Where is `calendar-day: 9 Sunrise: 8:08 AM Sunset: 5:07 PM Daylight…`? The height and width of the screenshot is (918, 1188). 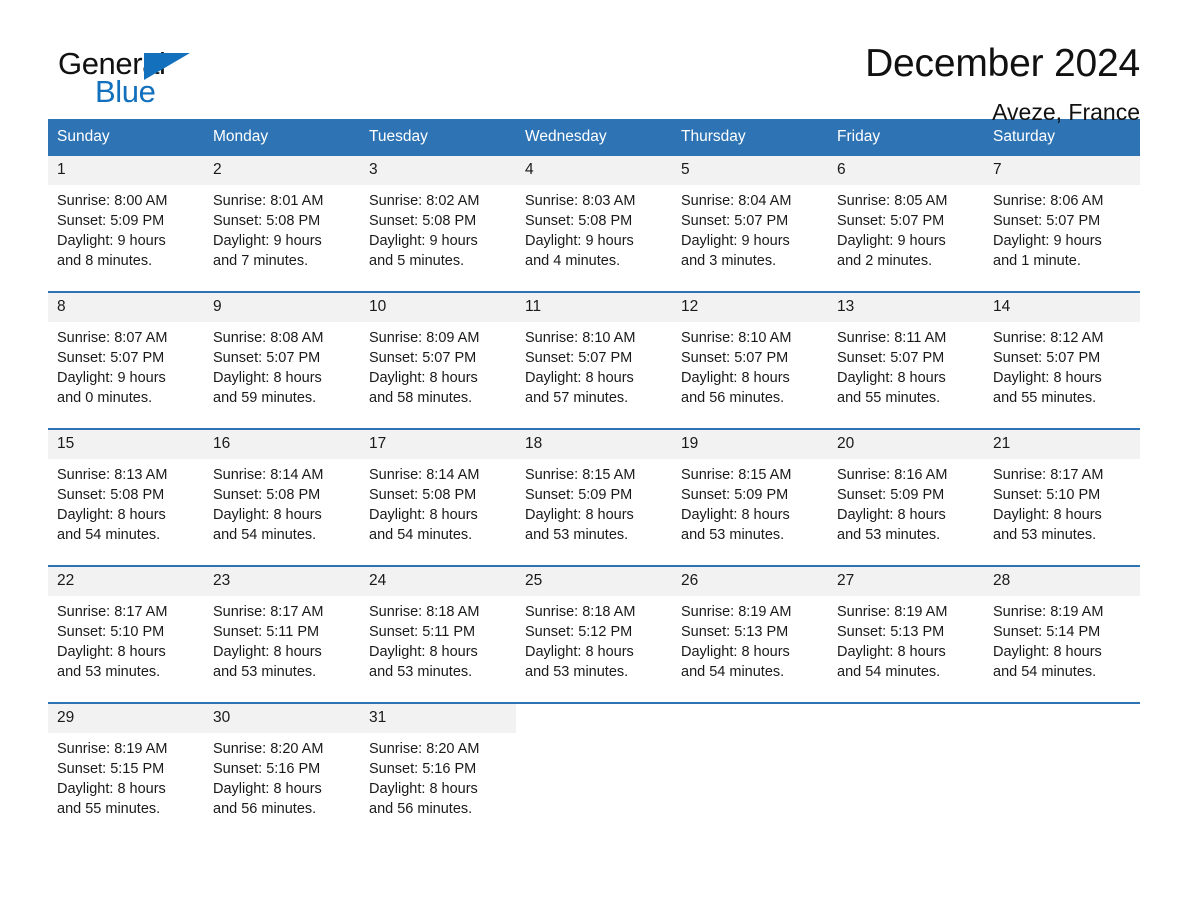 calendar-day: 9 Sunrise: 8:08 AM Sunset: 5:07 PM Daylight… is located at coordinates (282, 360).